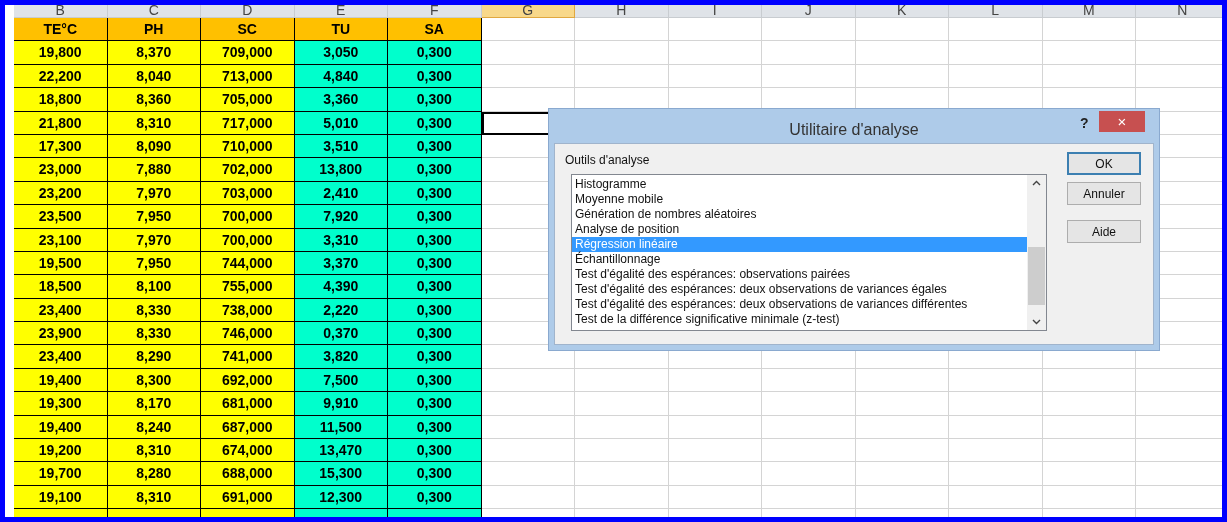  What do you see at coordinates (799, 199) in the screenshot?
I see `list-item: Moyenne mobile` at bounding box center [799, 199].